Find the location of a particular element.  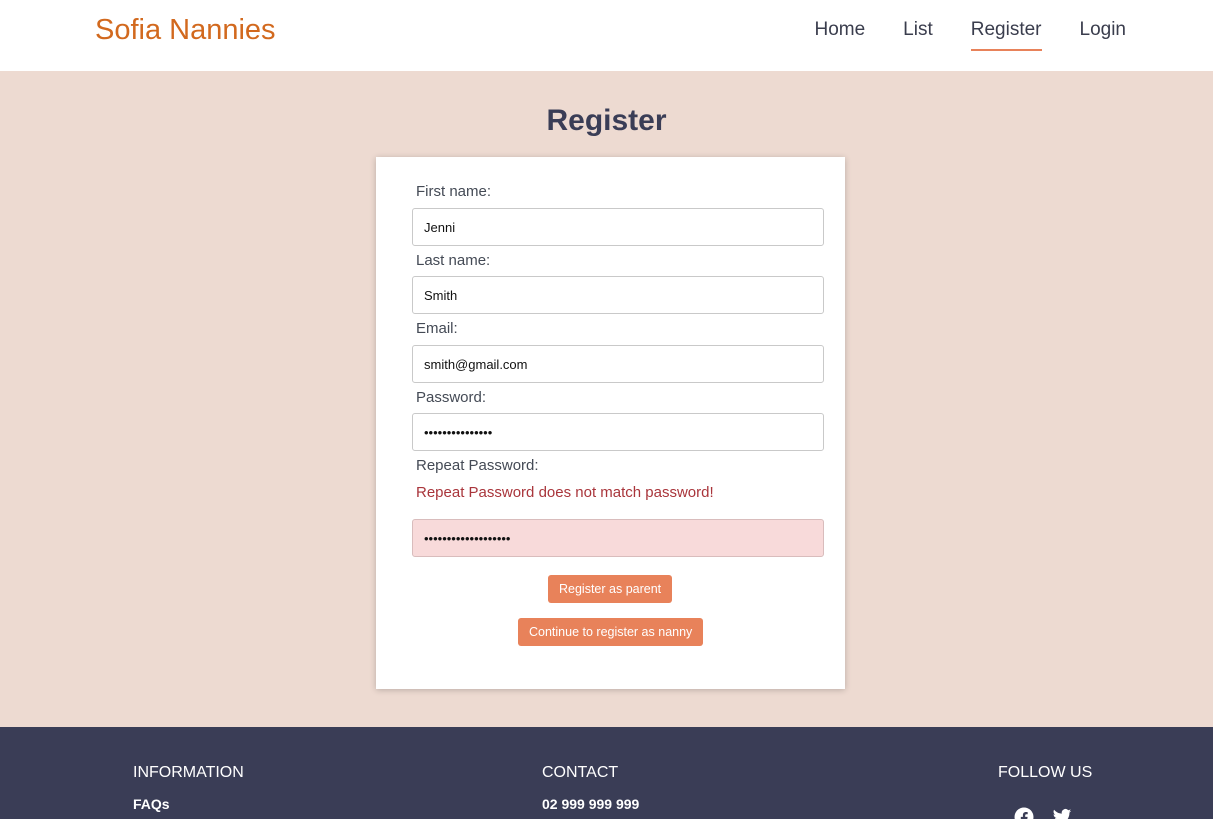

page-title: Register is located at coordinates (606, 120).